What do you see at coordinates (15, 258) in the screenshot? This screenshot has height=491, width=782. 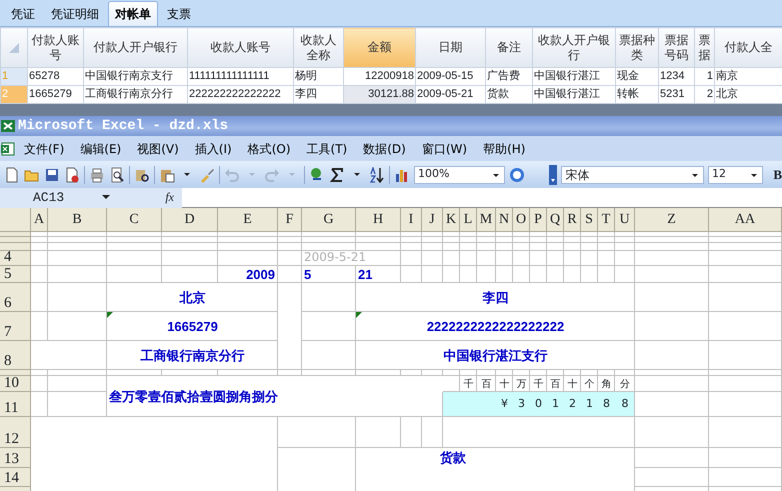 I see `row-header: 4` at bounding box center [15, 258].